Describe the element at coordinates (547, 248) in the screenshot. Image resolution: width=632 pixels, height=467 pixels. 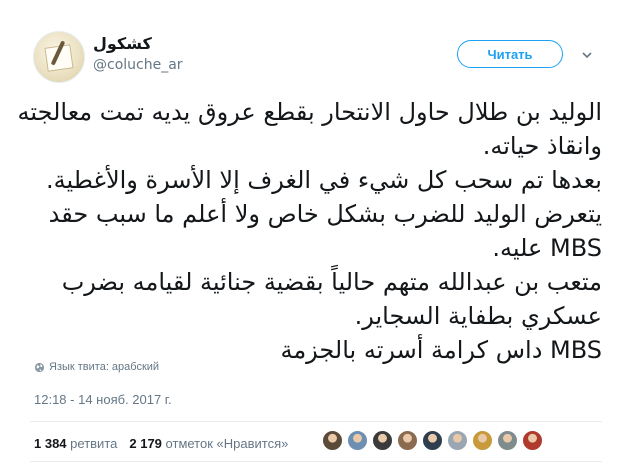
I see `tweet-line: MBS عليه.` at that location.